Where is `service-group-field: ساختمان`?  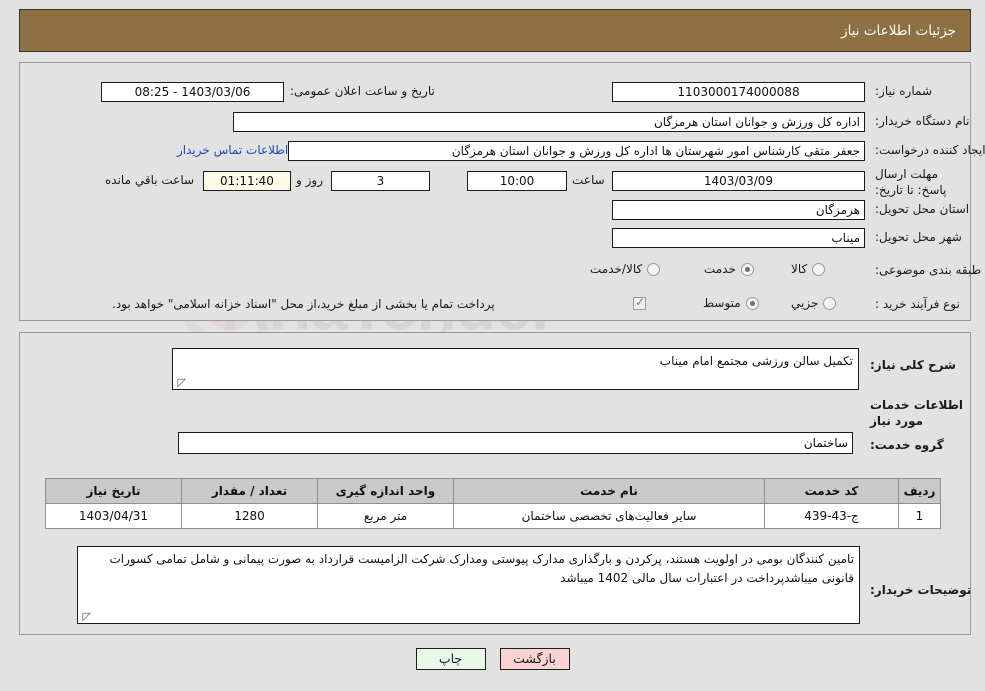
service-group-field: ساختمان is located at coordinates (515, 443).